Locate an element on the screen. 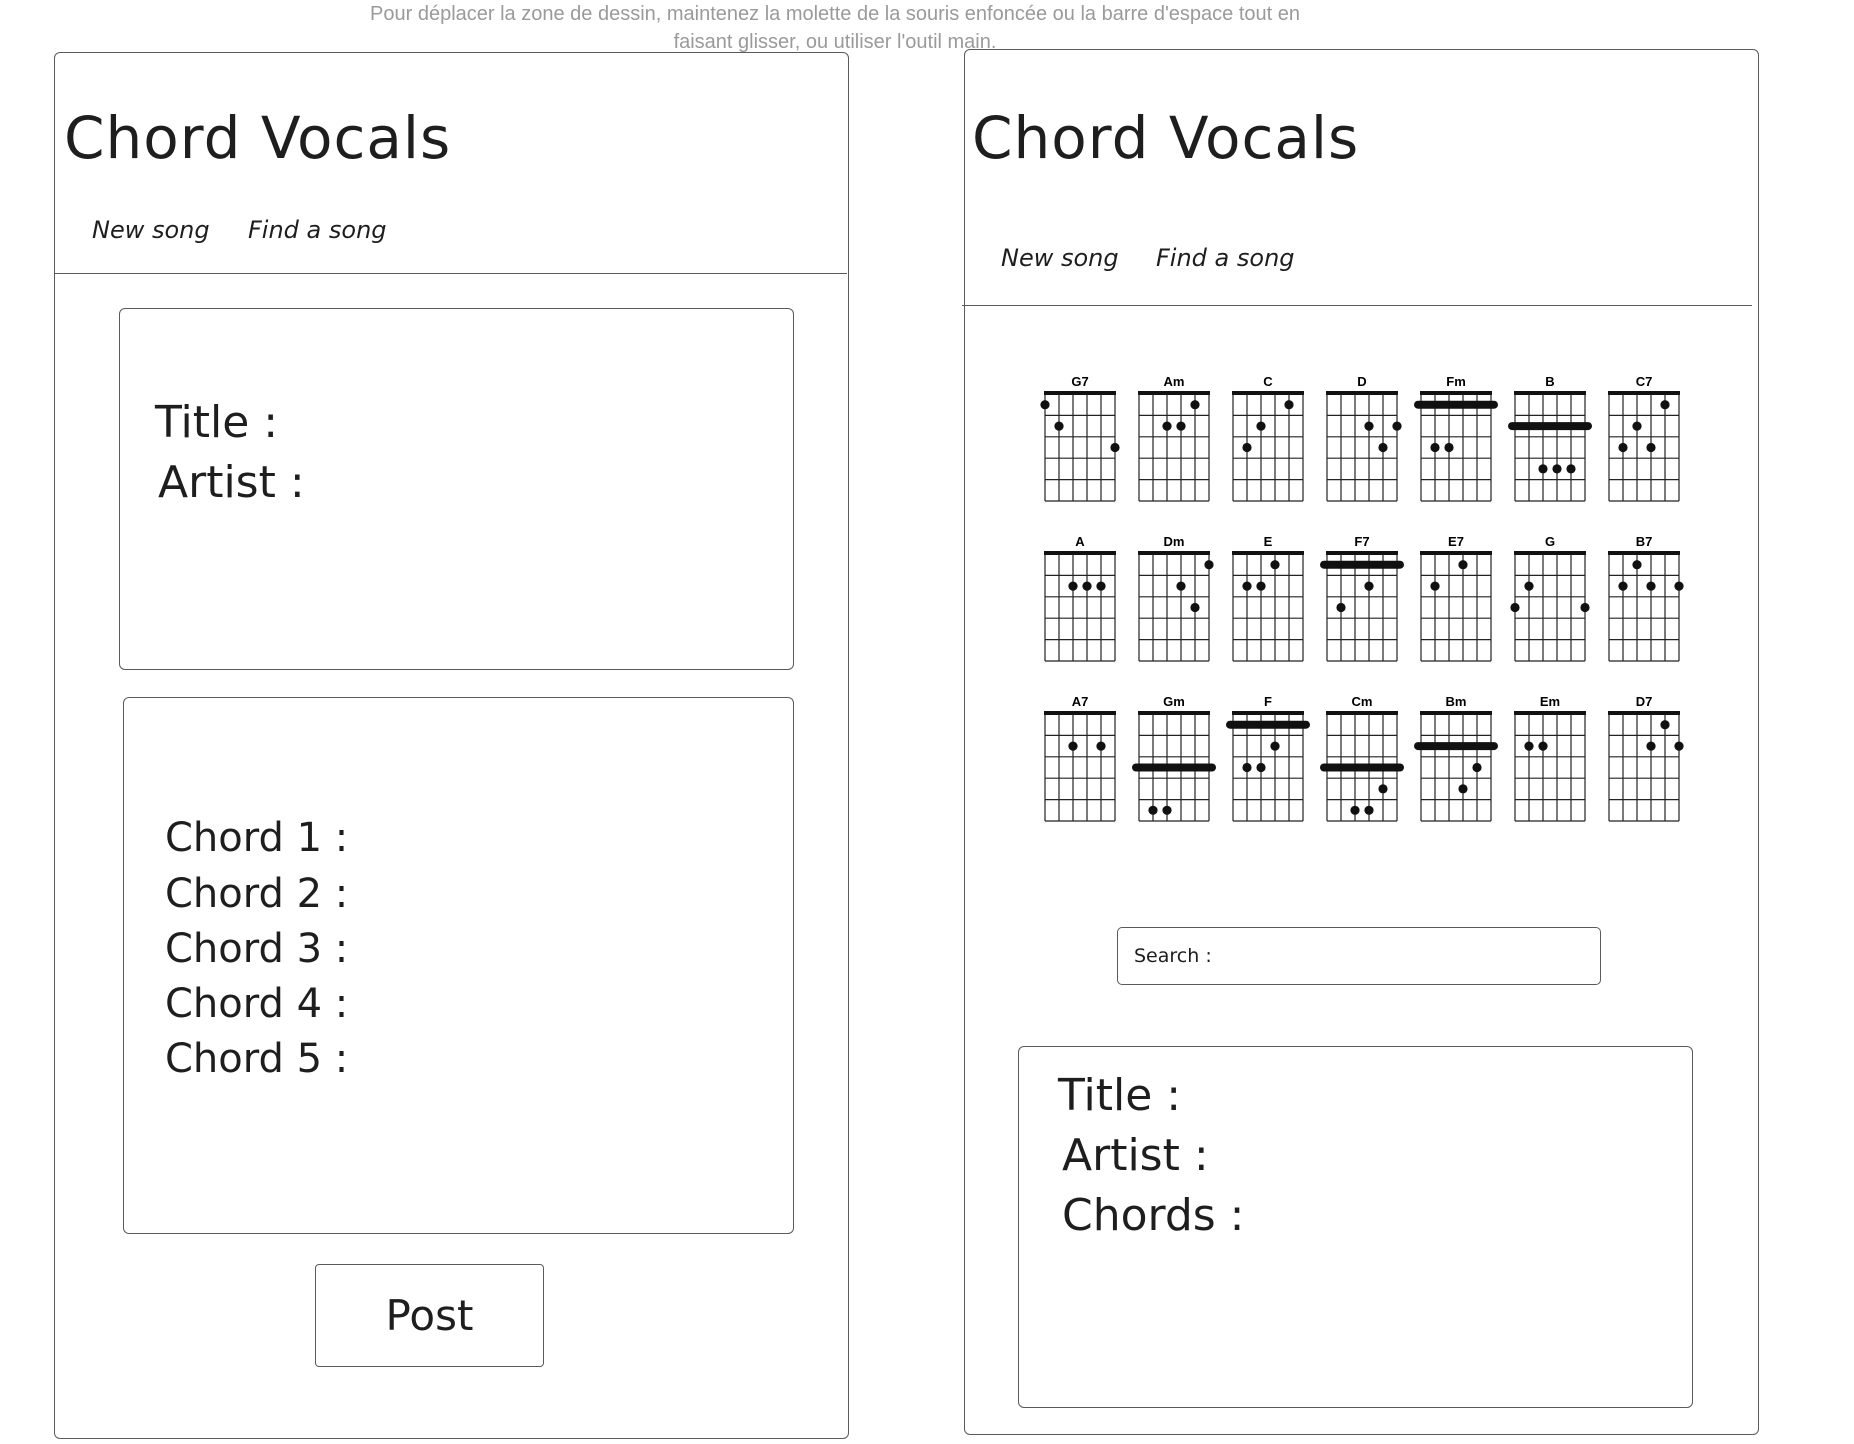 The height and width of the screenshot is (1444, 1854). chord-name-label: A7 is located at coordinates (1080, 701).